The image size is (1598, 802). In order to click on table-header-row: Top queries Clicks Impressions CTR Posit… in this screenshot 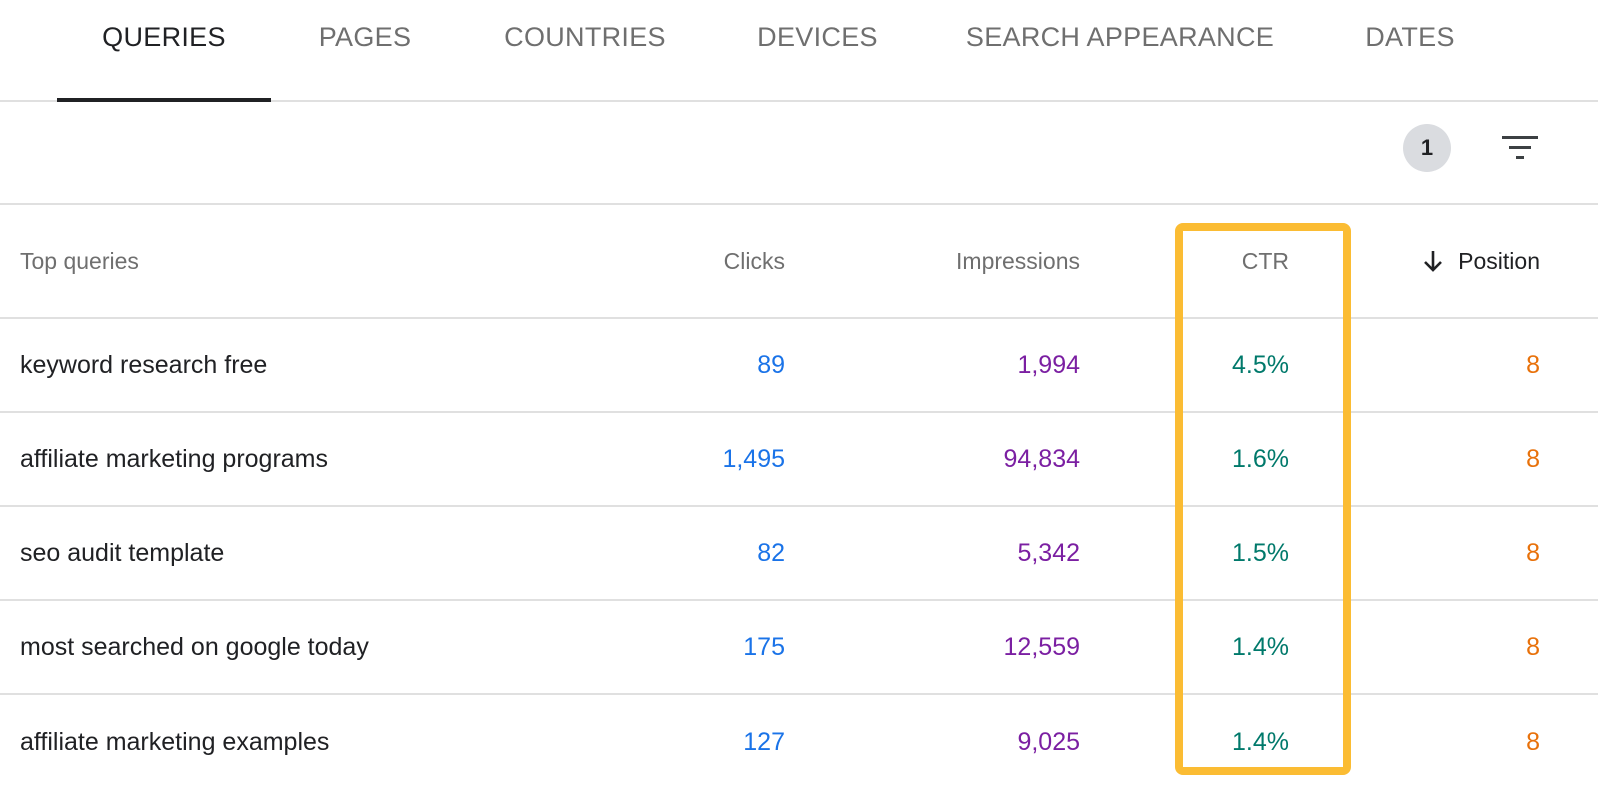, I will do `click(799, 262)`.